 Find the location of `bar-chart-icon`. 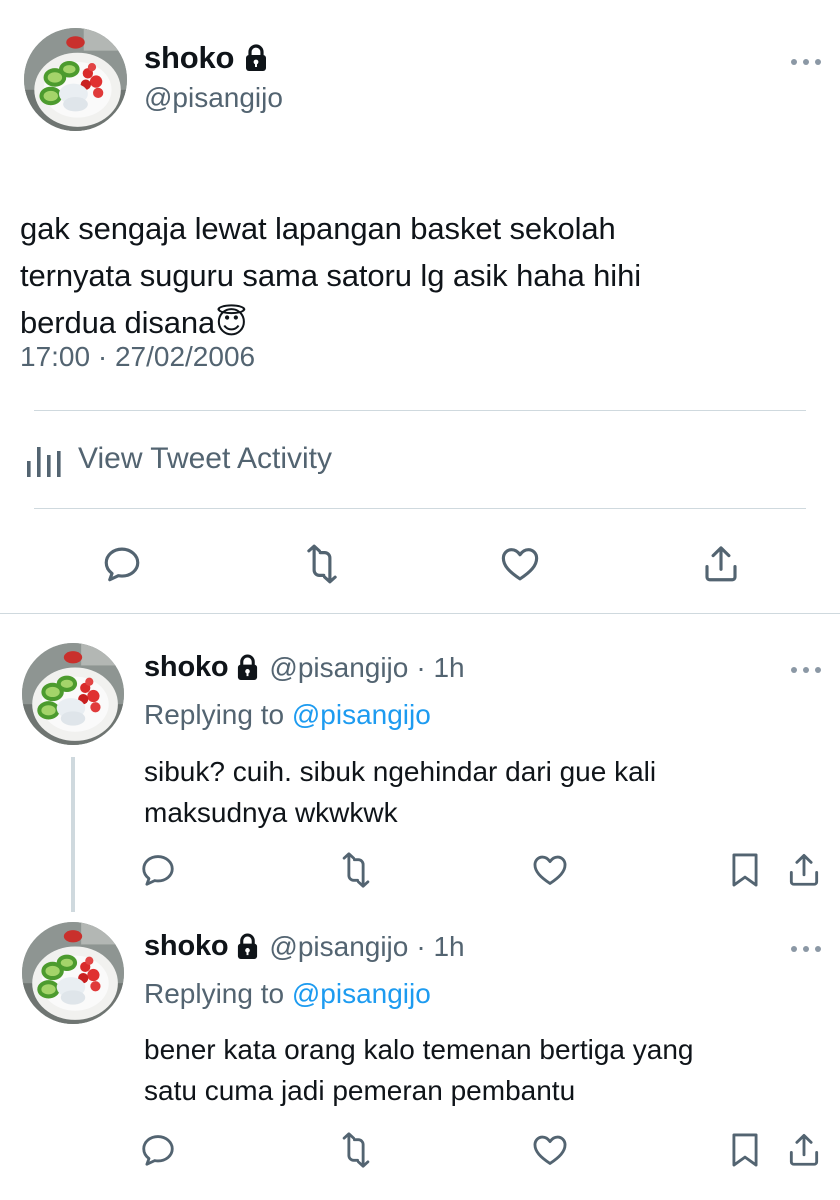

bar-chart-icon is located at coordinates (44, 459).